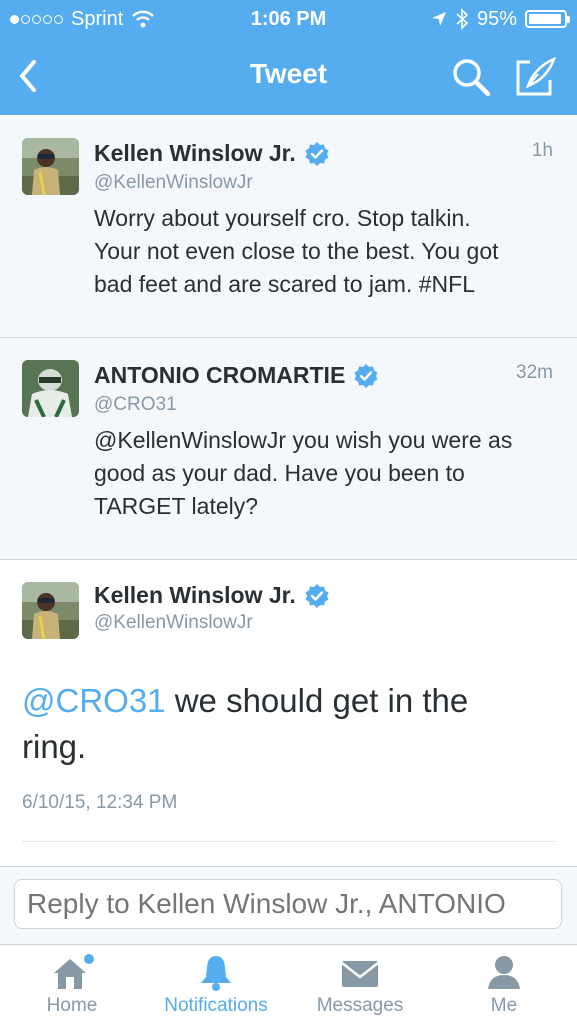 This screenshot has width=577, height=1025. I want to click on mention-link: @CRO31, so click(94, 700).